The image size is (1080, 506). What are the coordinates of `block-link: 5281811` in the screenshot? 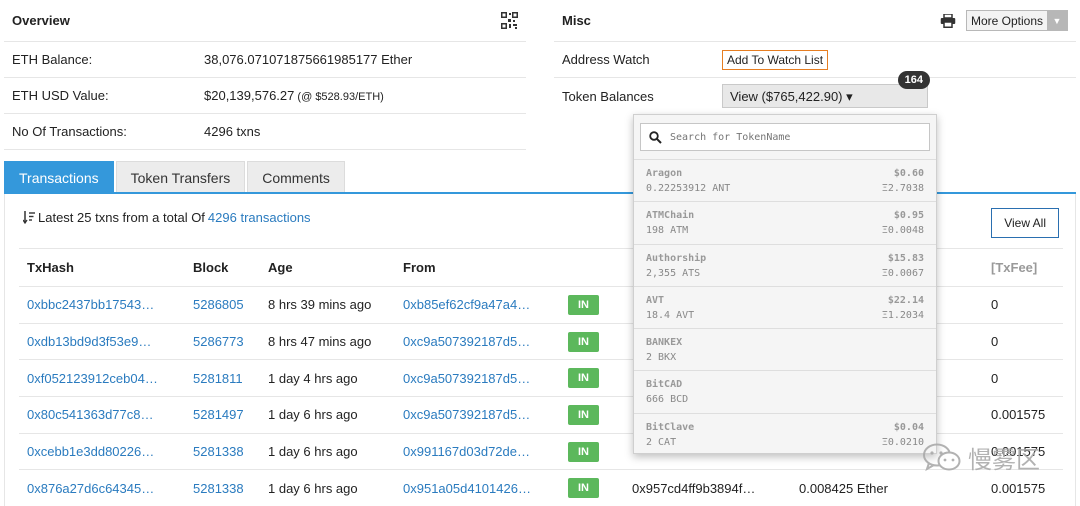 It's located at (218, 378).